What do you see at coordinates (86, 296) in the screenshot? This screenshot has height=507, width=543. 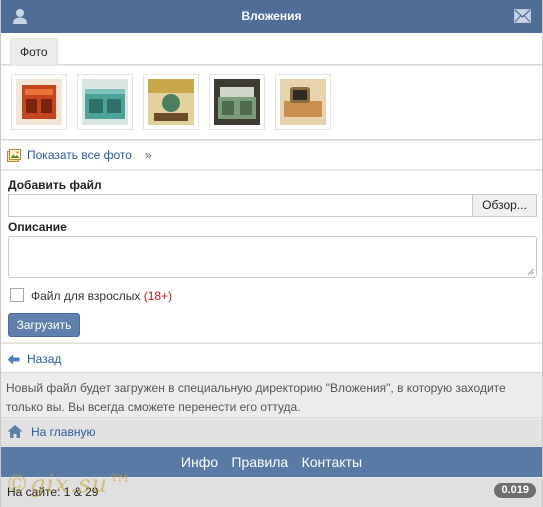 I see `adult-label-text: Файл для взрослых` at bounding box center [86, 296].